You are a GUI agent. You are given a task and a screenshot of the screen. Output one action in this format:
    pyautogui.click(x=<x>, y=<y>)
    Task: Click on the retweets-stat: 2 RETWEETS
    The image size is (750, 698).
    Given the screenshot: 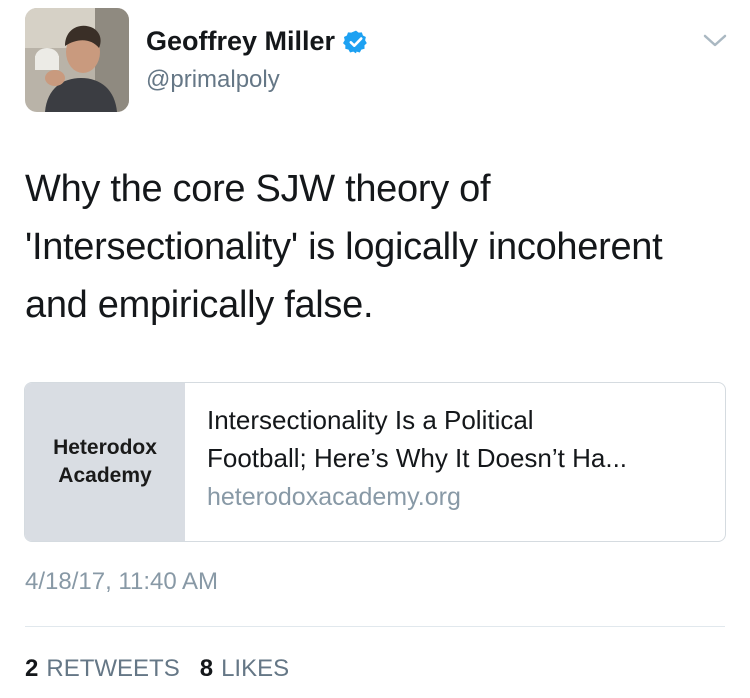 What is the action you would take?
    pyautogui.click(x=102, y=669)
    